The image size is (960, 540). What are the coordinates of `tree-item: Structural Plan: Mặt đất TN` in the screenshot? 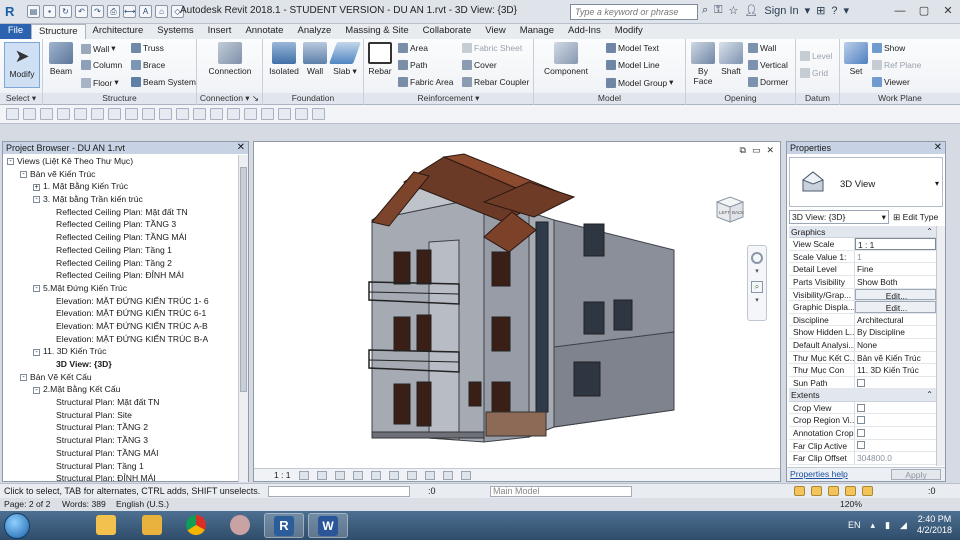 It's located at (121, 402).